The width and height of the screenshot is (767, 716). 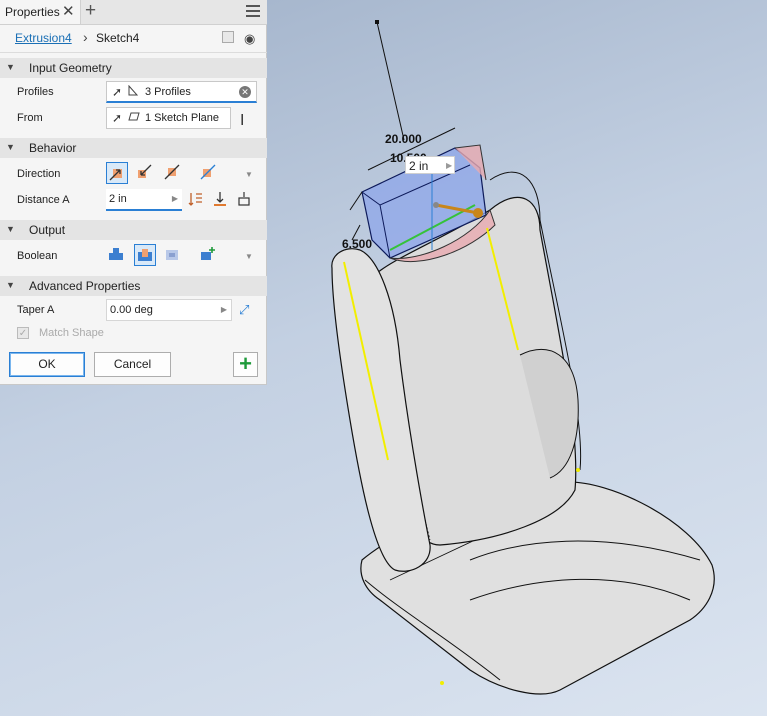 What do you see at coordinates (133, 12) in the screenshot?
I see `panel-tab-bar: Properties ✕ +` at bounding box center [133, 12].